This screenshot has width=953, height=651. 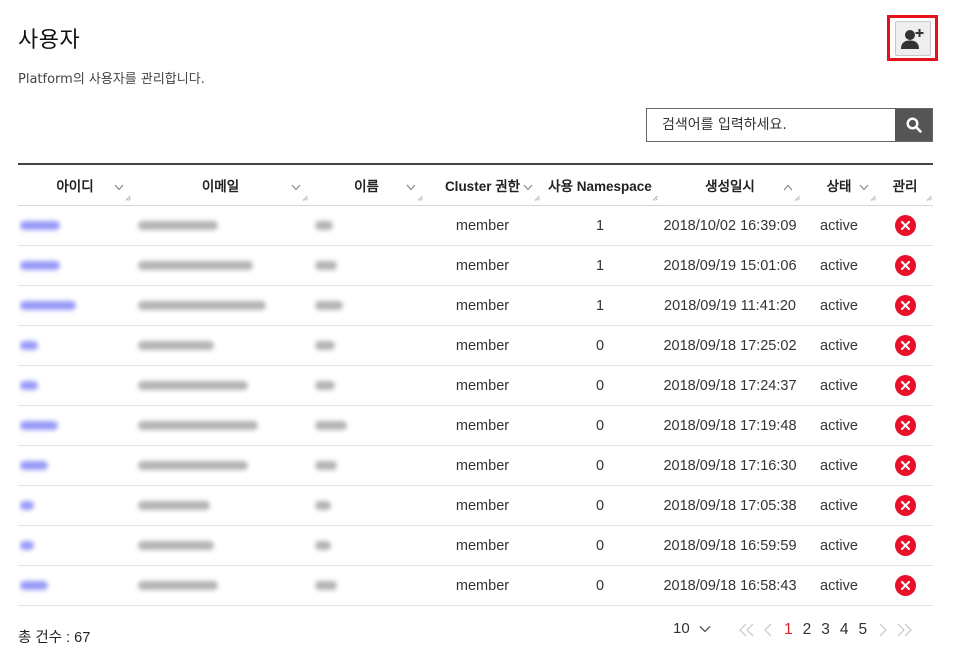 What do you see at coordinates (913, 38) in the screenshot?
I see `add-user-button` at bounding box center [913, 38].